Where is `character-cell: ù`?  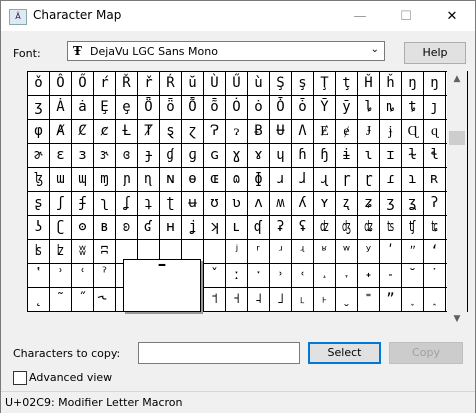
character-cell: ù is located at coordinates (259, 84).